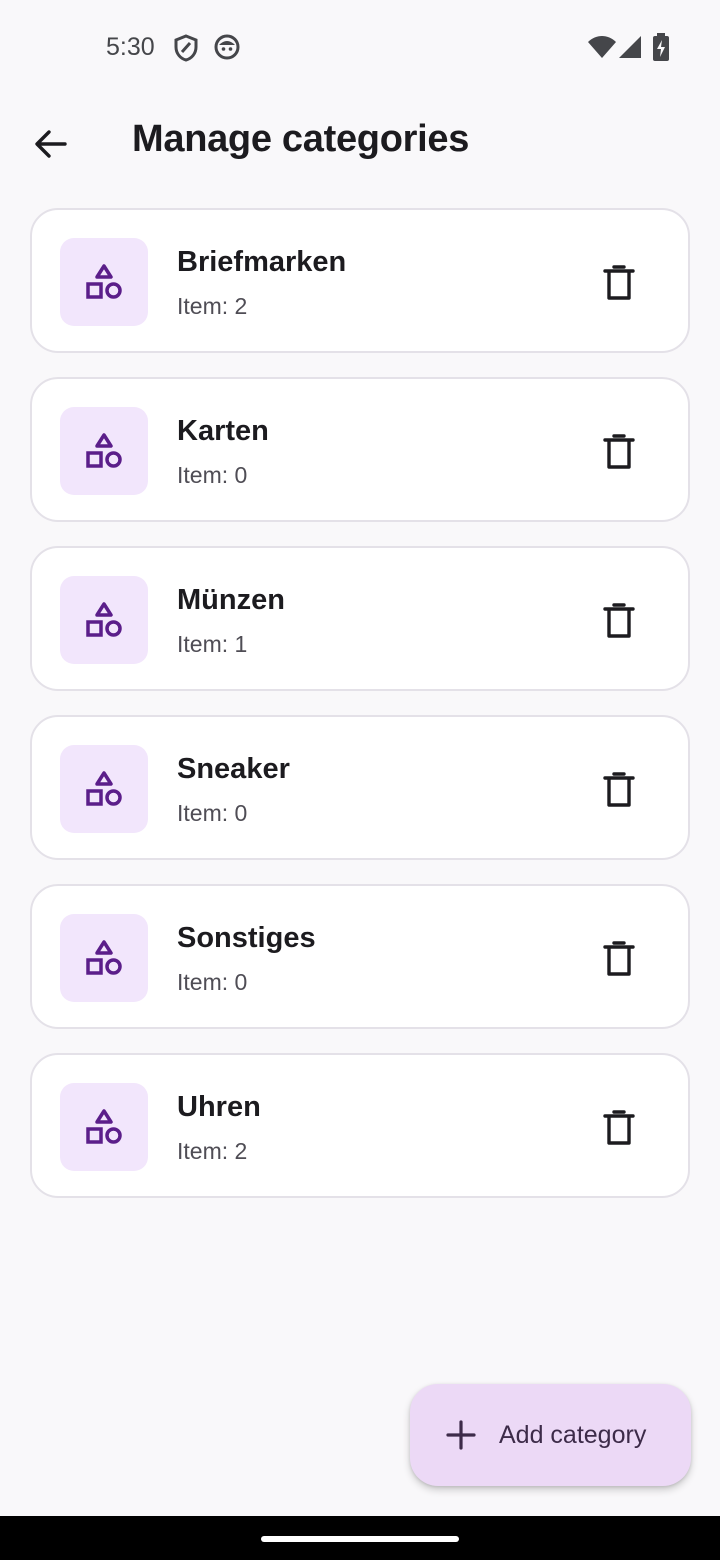  Describe the element at coordinates (573, 1435) in the screenshot. I see `add-category-label: Add category` at that location.